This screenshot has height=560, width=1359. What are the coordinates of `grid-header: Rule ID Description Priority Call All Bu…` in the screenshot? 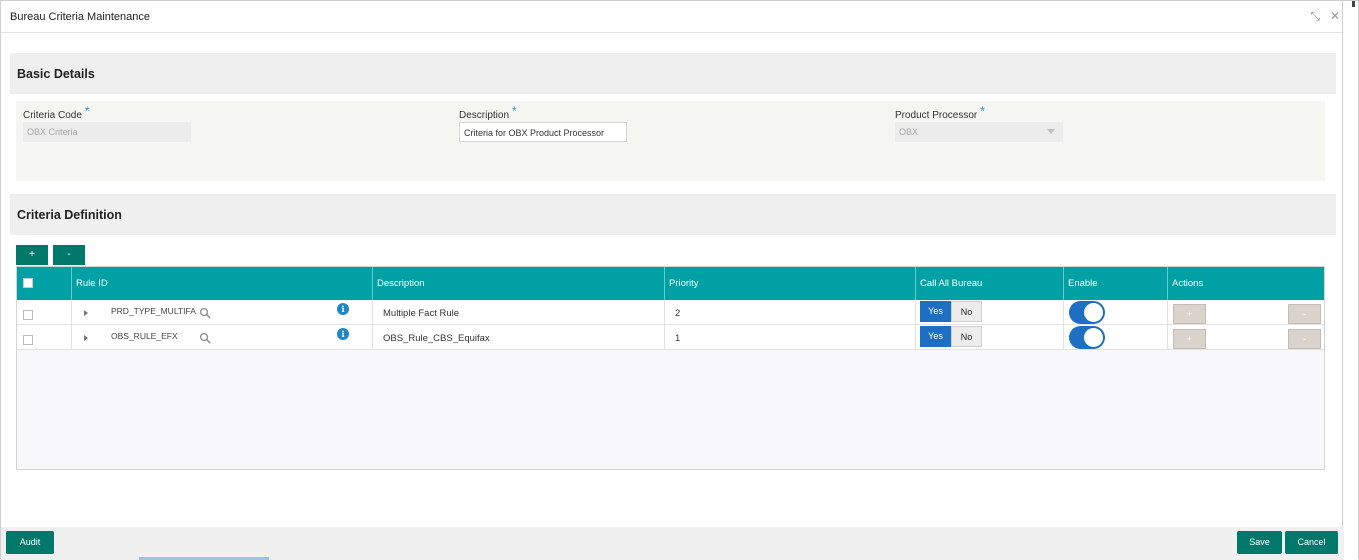 It's located at (670, 283).